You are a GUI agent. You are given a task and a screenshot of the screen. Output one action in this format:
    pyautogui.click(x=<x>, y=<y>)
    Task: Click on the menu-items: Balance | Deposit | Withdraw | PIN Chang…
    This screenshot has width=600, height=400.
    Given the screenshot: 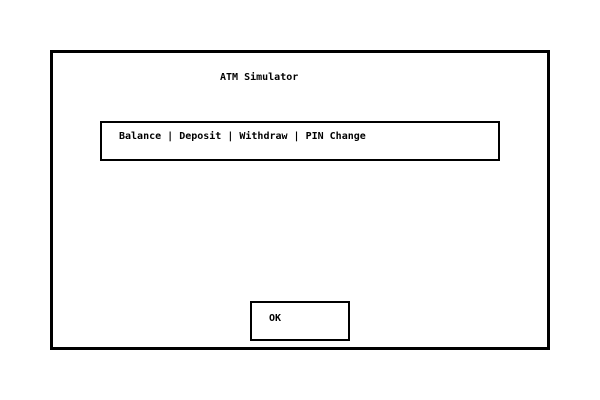 What is the action you would take?
    pyautogui.click(x=242, y=137)
    